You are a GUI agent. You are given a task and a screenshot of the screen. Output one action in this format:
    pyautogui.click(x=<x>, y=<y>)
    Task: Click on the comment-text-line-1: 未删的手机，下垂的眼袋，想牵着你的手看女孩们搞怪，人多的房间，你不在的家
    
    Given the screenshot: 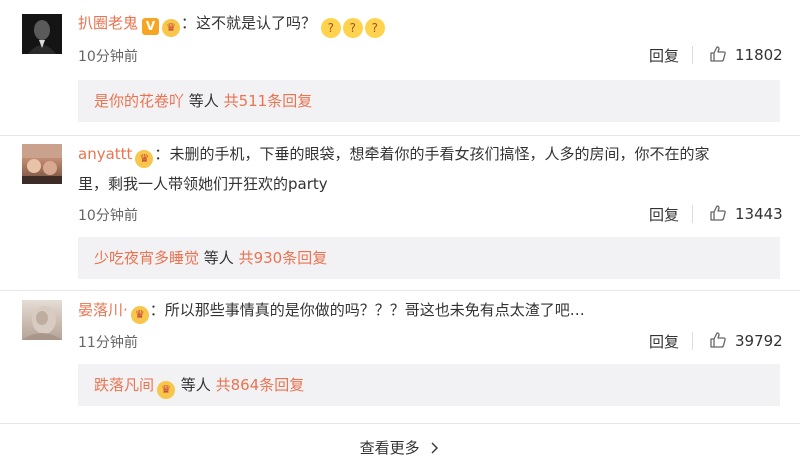 What is the action you would take?
    pyautogui.click(x=439, y=154)
    